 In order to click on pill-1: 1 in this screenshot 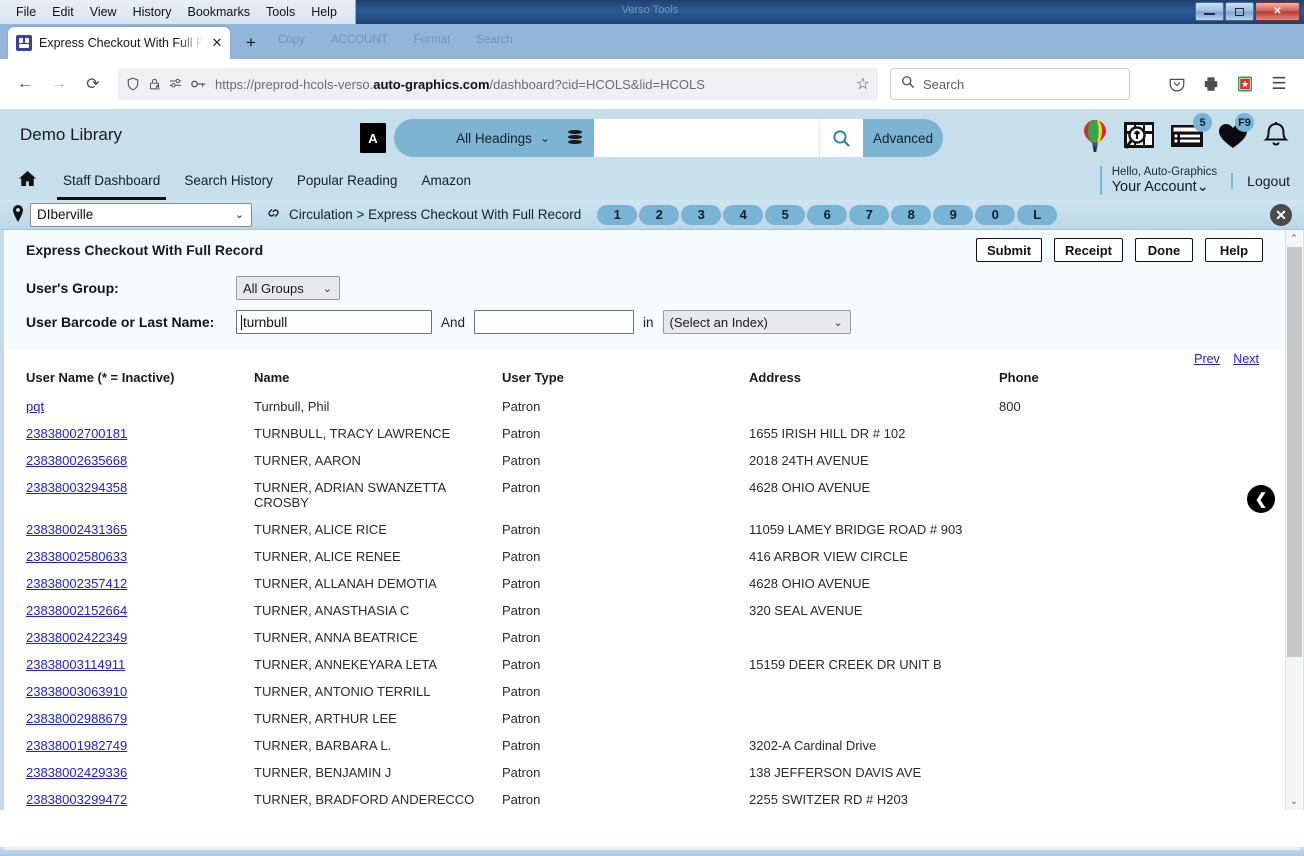, I will do `click(617, 214)`.